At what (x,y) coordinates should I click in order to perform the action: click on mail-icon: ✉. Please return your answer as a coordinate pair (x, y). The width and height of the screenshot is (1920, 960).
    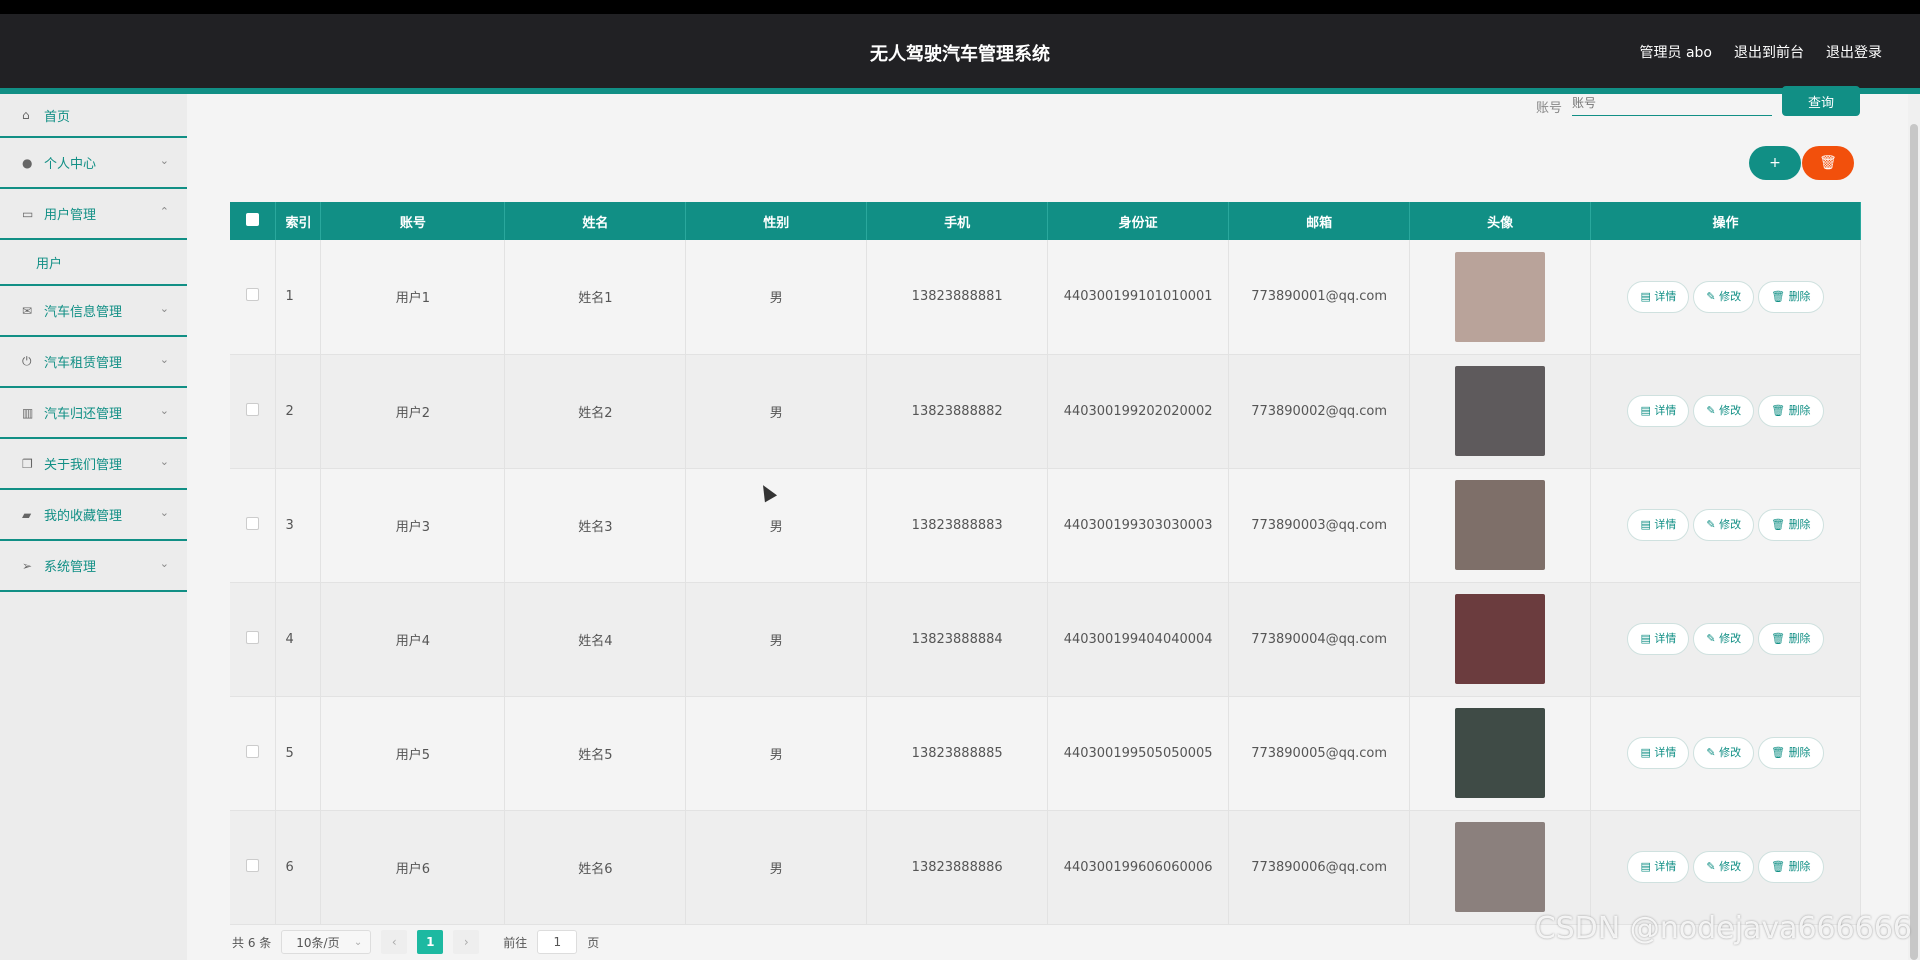
    Looking at the image, I should click on (27, 310).